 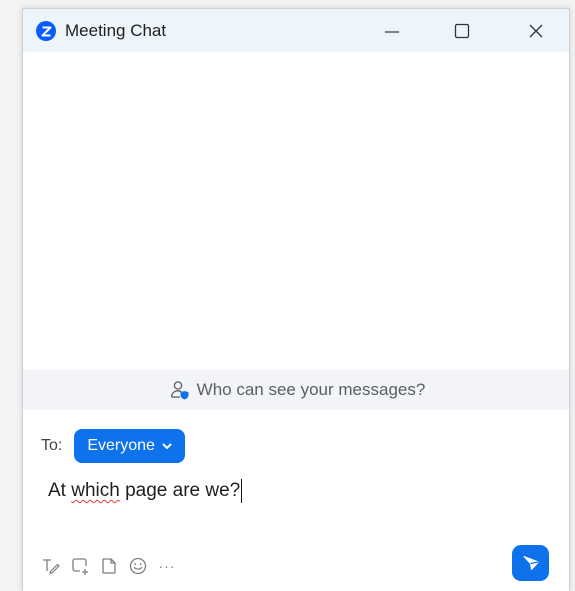 What do you see at coordinates (311, 389) in the screenshot?
I see `visibility-text: Who can see your messages?` at bounding box center [311, 389].